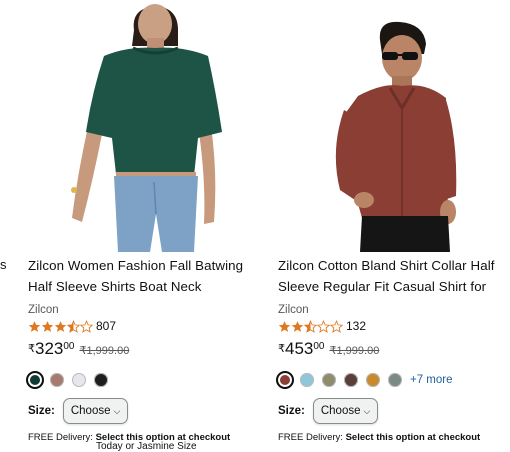  What do you see at coordinates (396, 136) in the screenshot?
I see `man-rust-shirt-image` at bounding box center [396, 136].